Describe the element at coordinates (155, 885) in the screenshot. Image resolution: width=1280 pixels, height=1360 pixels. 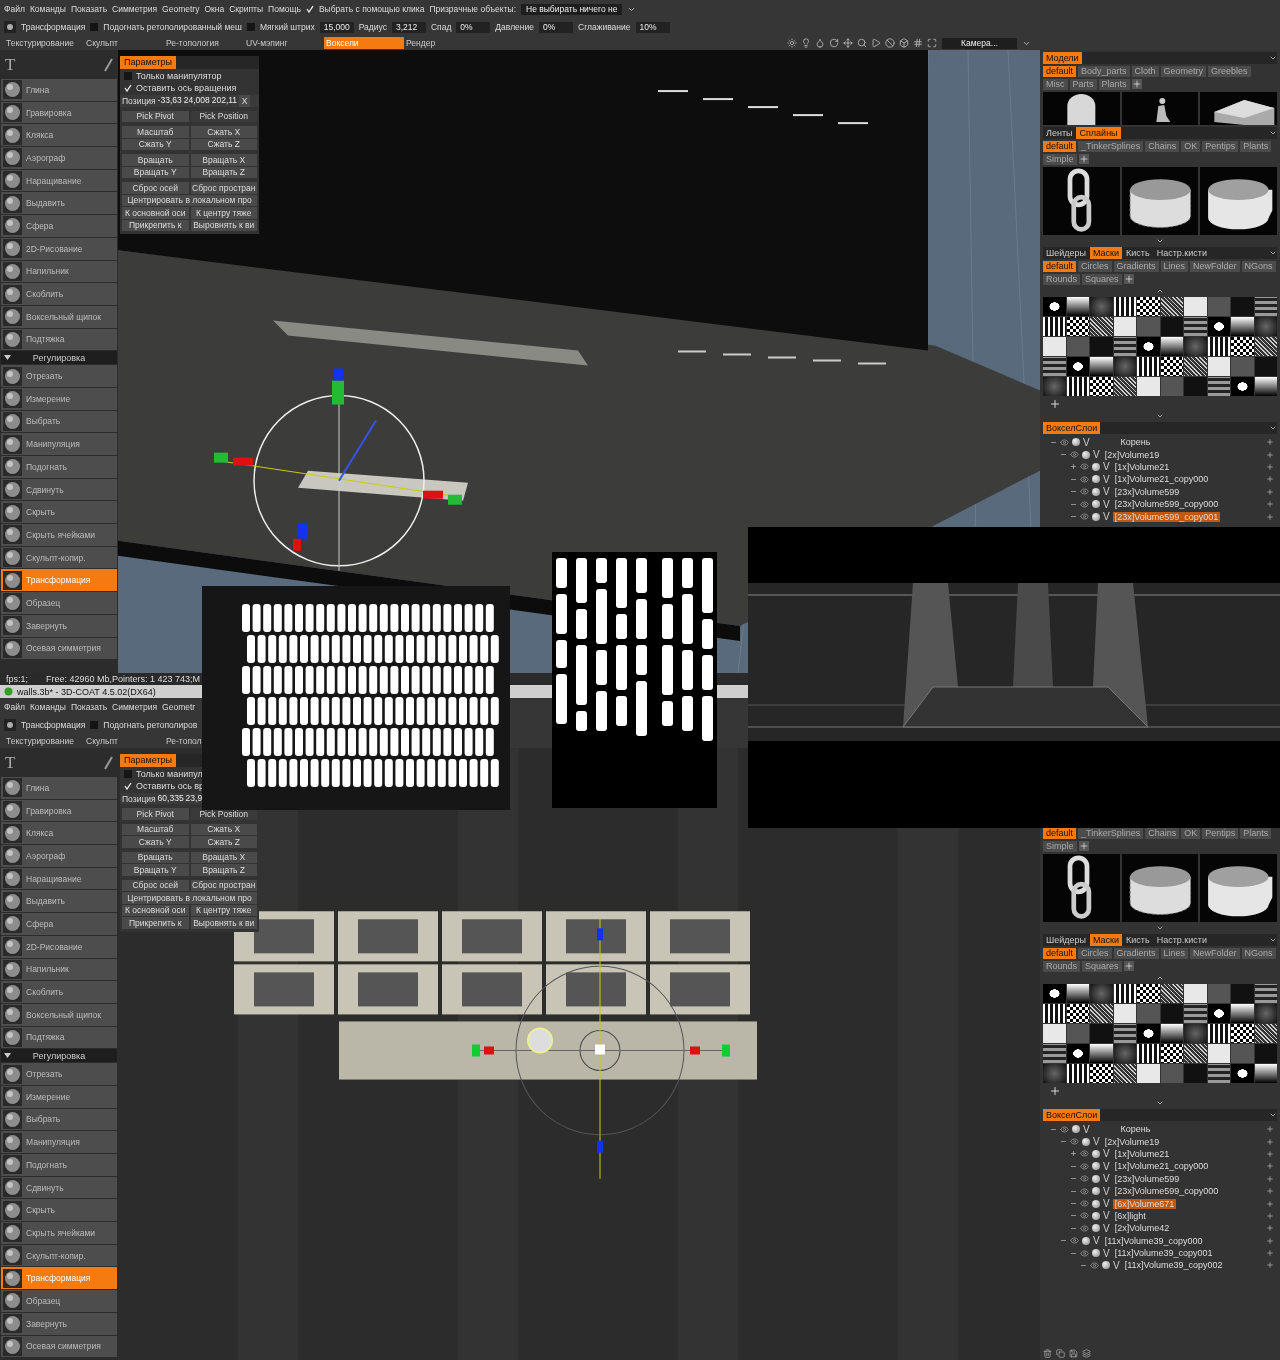
I see `transform-button: Сброс осей` at that location.